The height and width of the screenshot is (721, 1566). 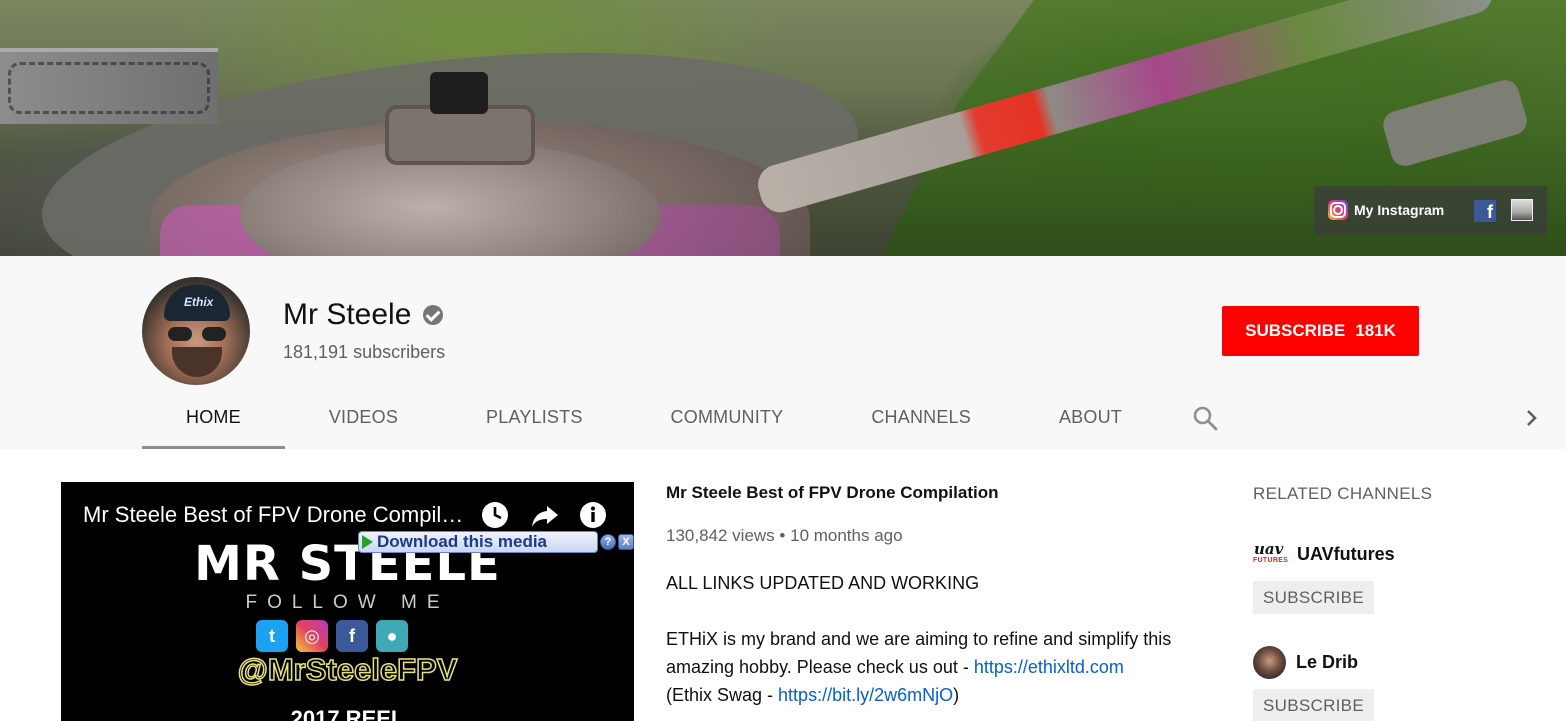 I want to click on instagram-link: My Instagram, so click(x=1386, y=210).